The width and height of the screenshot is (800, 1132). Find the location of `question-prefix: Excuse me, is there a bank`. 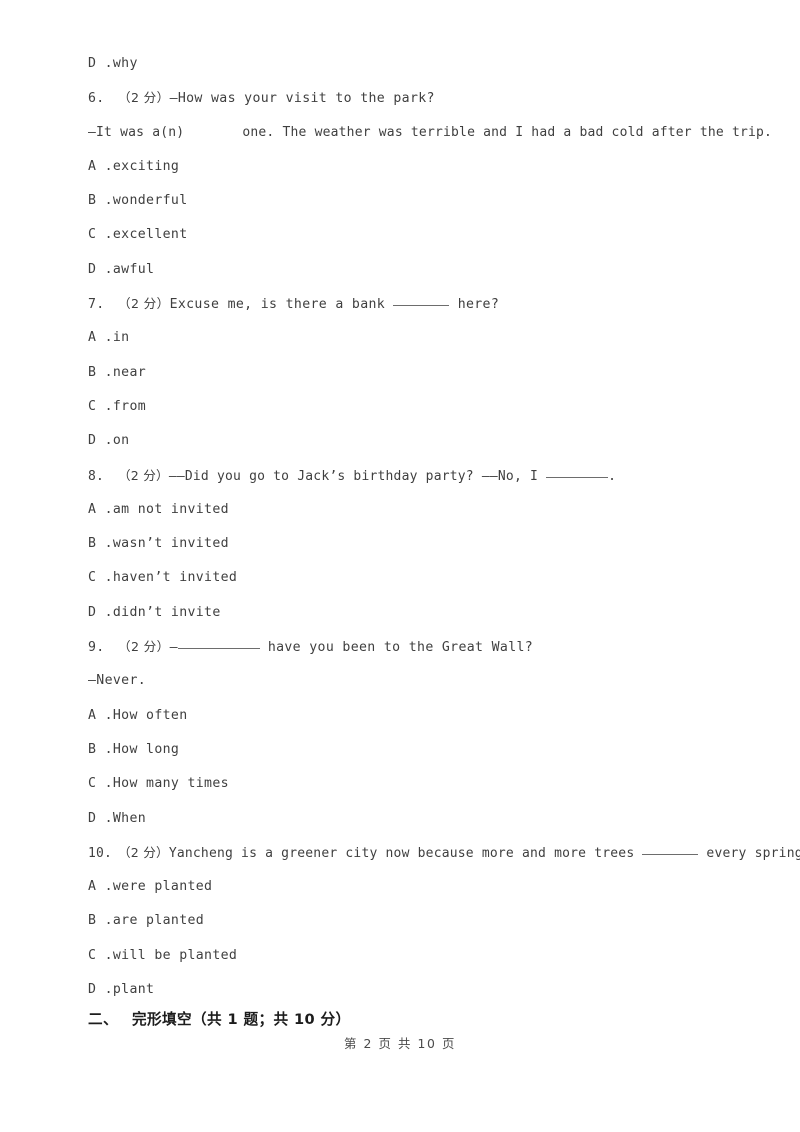

question-prefix: Excuse me, is there a bank is located at coordinates (277, 305).